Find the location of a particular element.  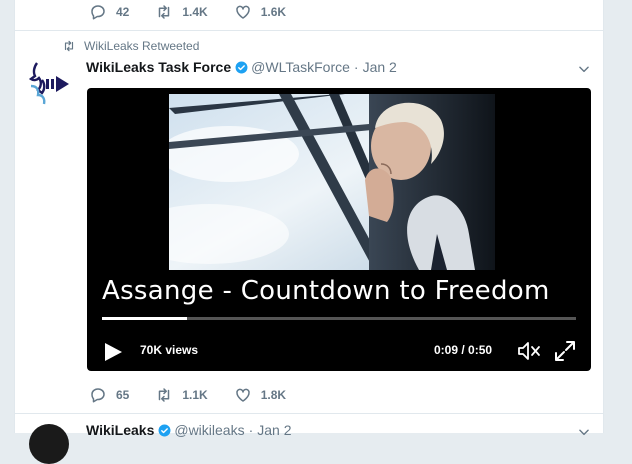

fullname: WikiLeaks Task Force is located at coordinates (158, 67).